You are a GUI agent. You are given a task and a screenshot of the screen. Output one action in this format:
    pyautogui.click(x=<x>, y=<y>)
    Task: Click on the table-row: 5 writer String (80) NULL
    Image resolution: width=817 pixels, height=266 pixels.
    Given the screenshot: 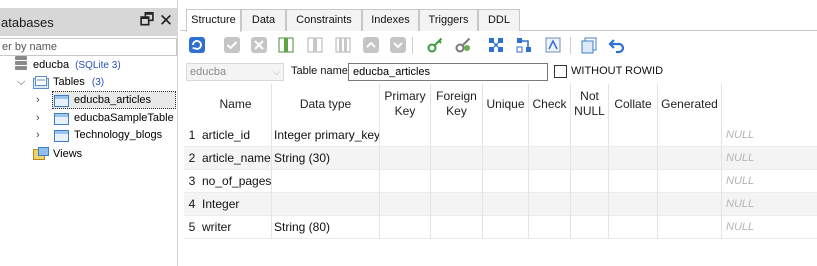 What is the action you would take?
    pyautogui.click(x=500, y=227)
    